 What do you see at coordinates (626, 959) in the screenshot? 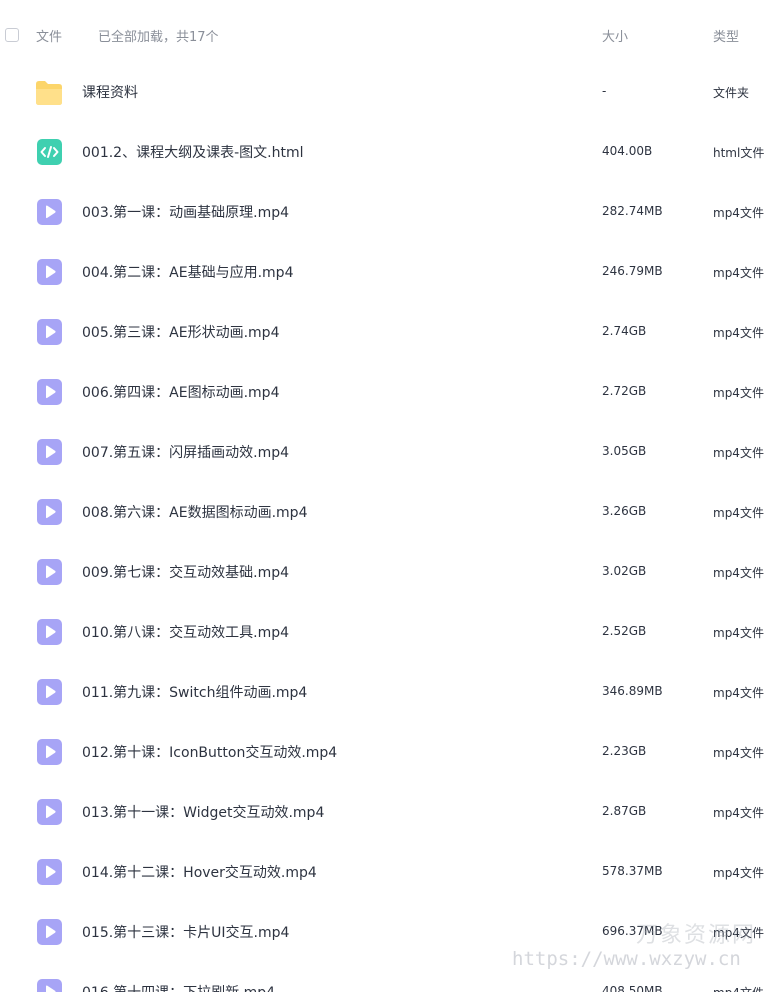
I see `watermark-url: https://www.wxzyw.cn` at bounding box center [626, 959].